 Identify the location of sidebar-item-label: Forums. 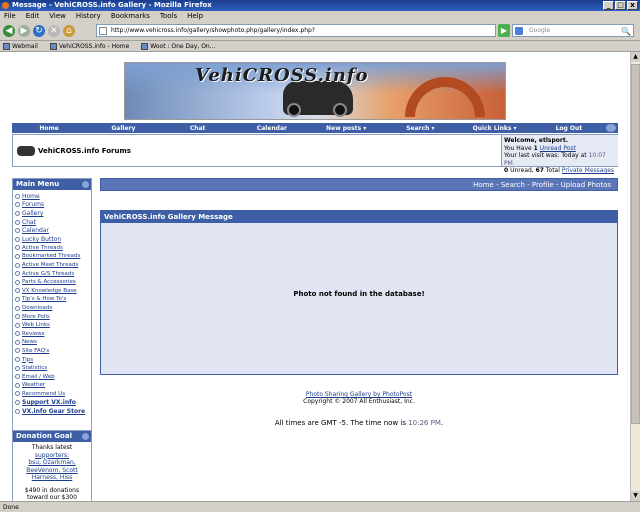
(33, 204).